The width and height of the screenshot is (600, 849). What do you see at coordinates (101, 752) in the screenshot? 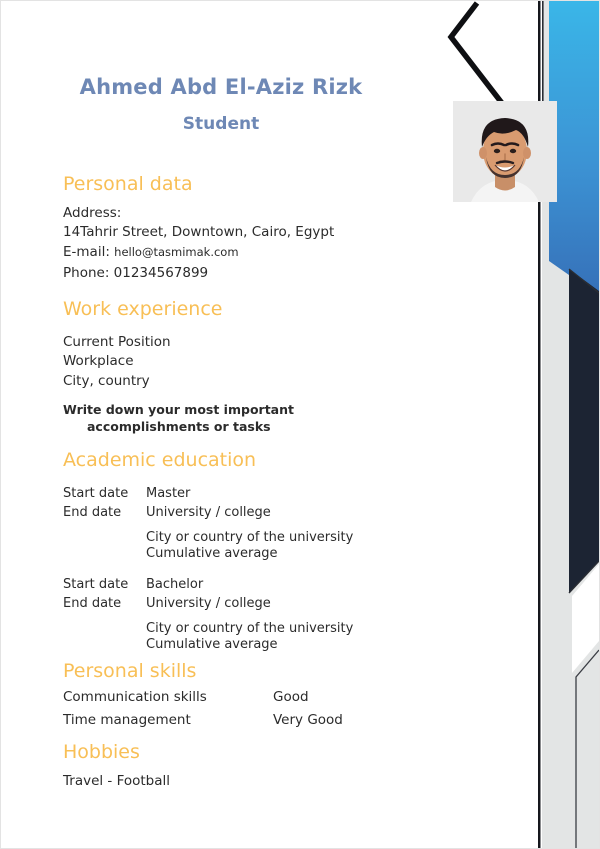
I see `section-title-hobbies: Hobbies` at bounding box center [101, 752].